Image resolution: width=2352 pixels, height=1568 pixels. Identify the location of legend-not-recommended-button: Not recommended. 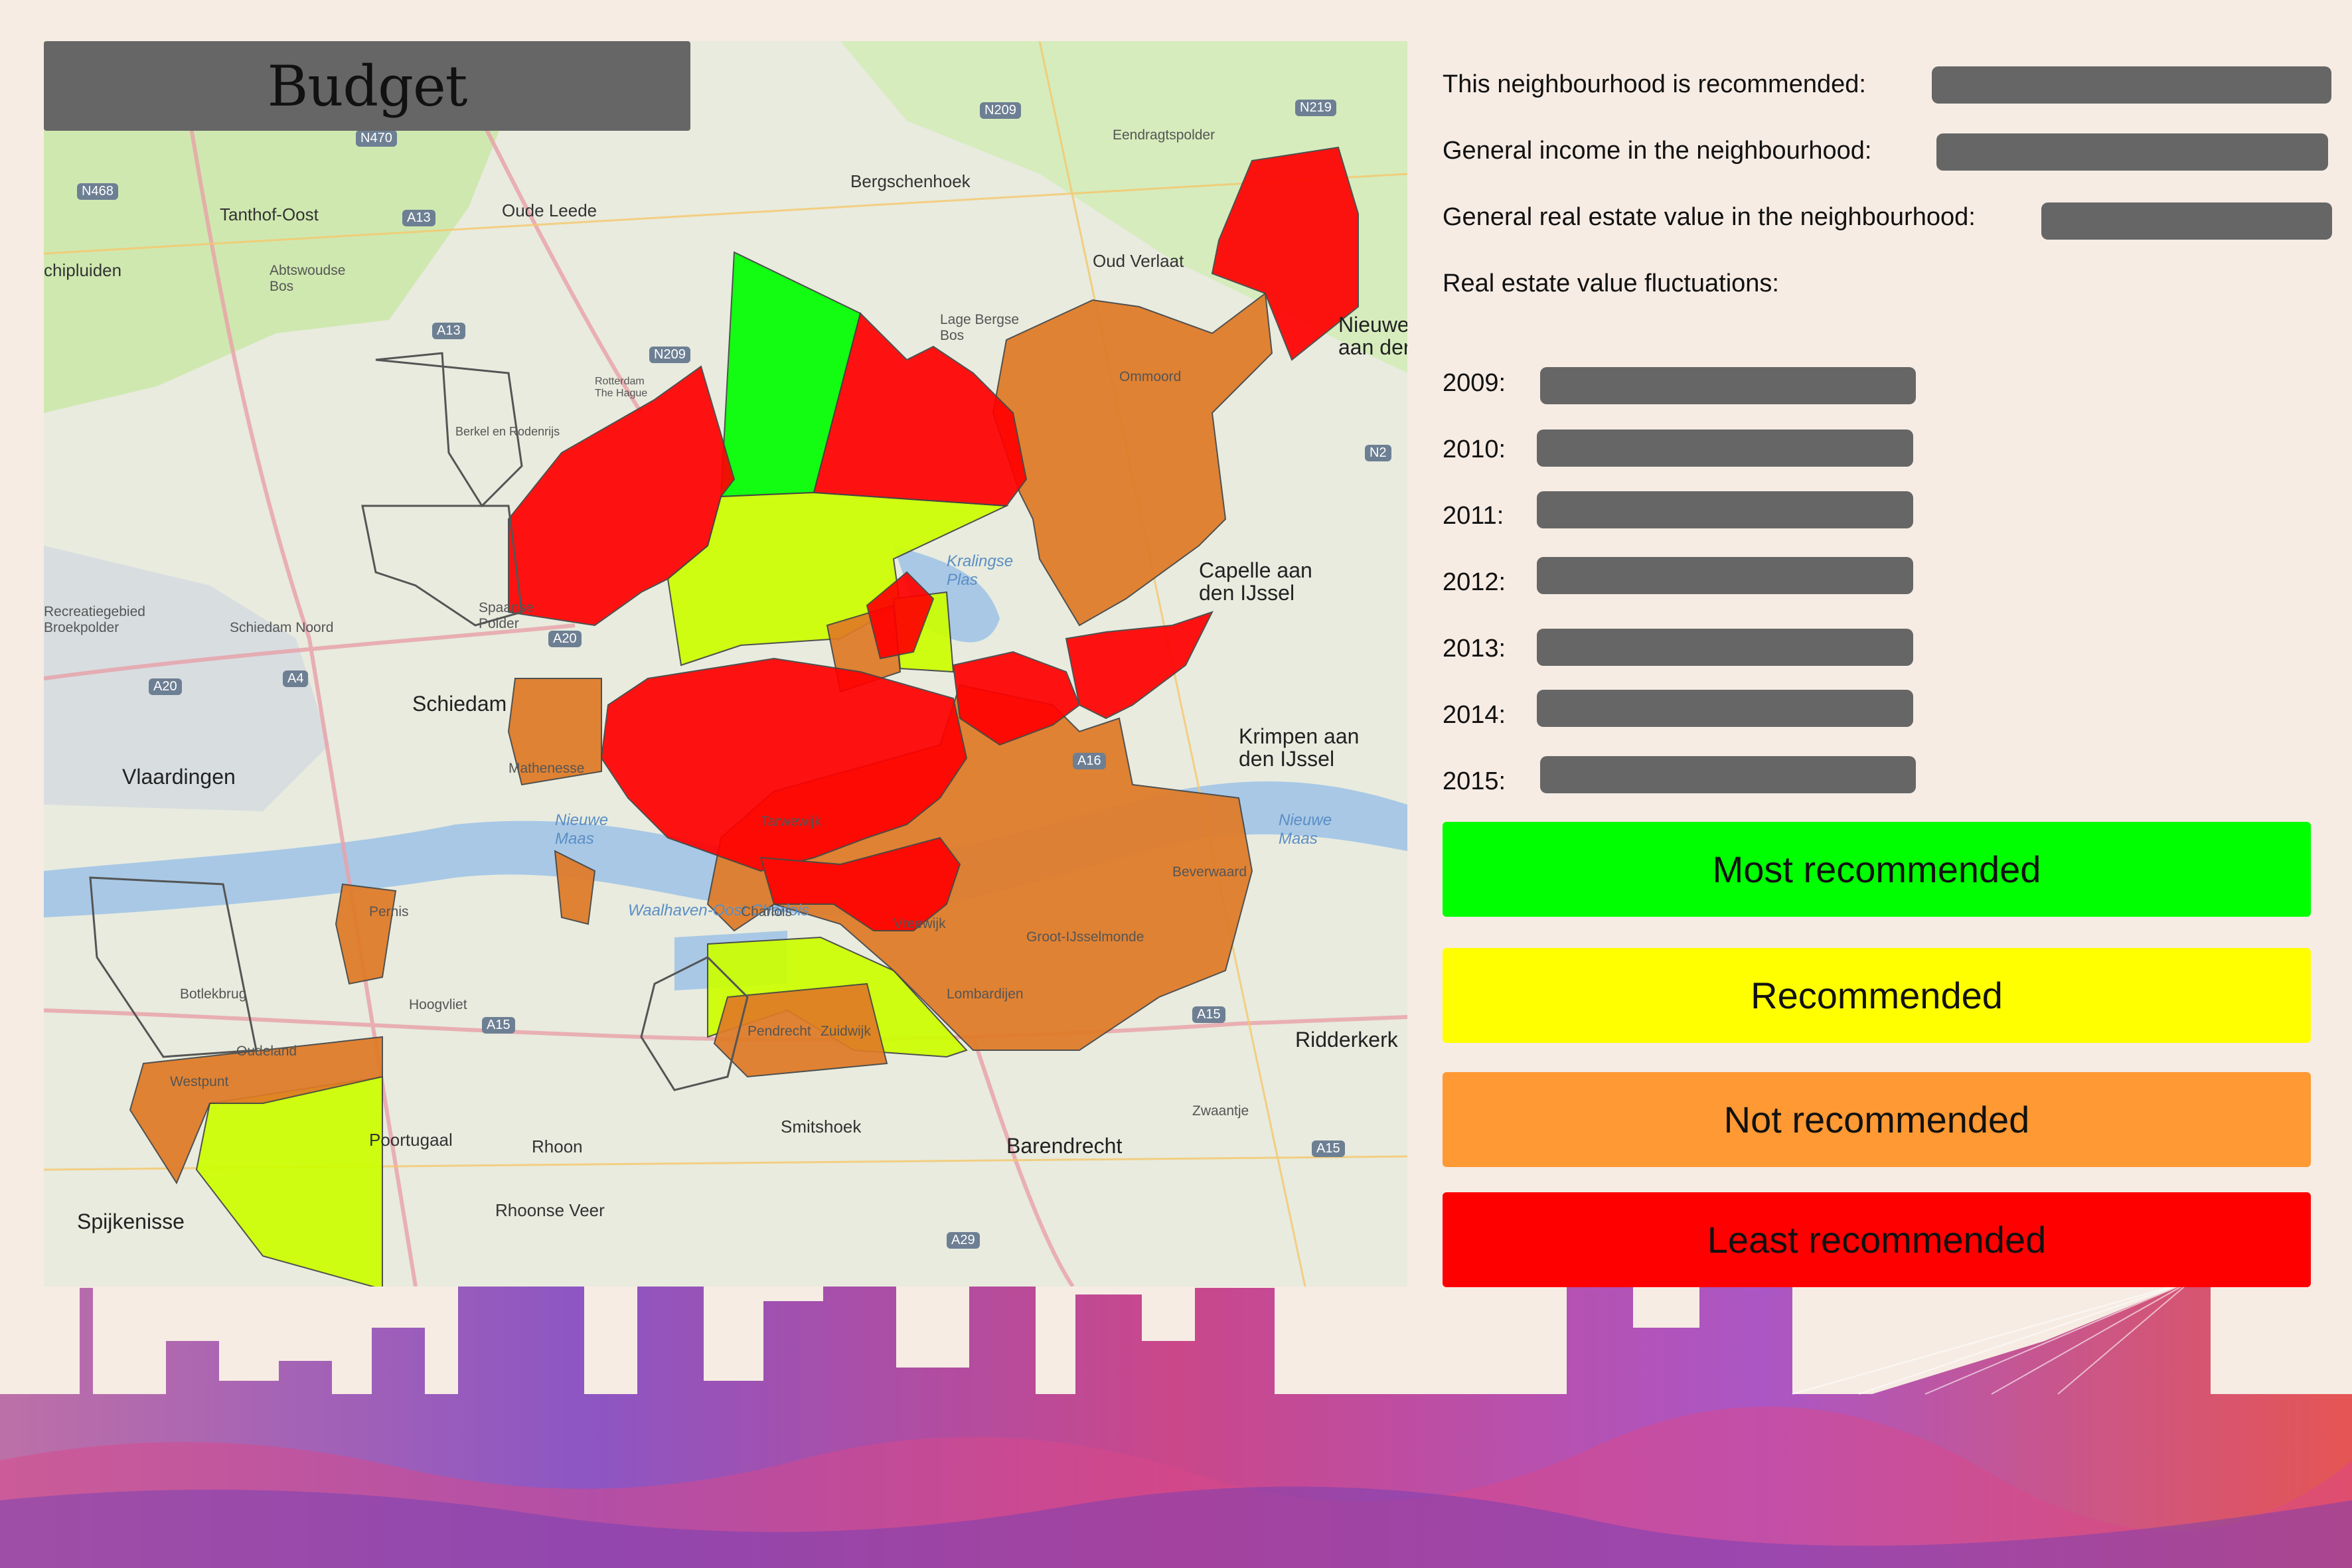
(1877, 1119).